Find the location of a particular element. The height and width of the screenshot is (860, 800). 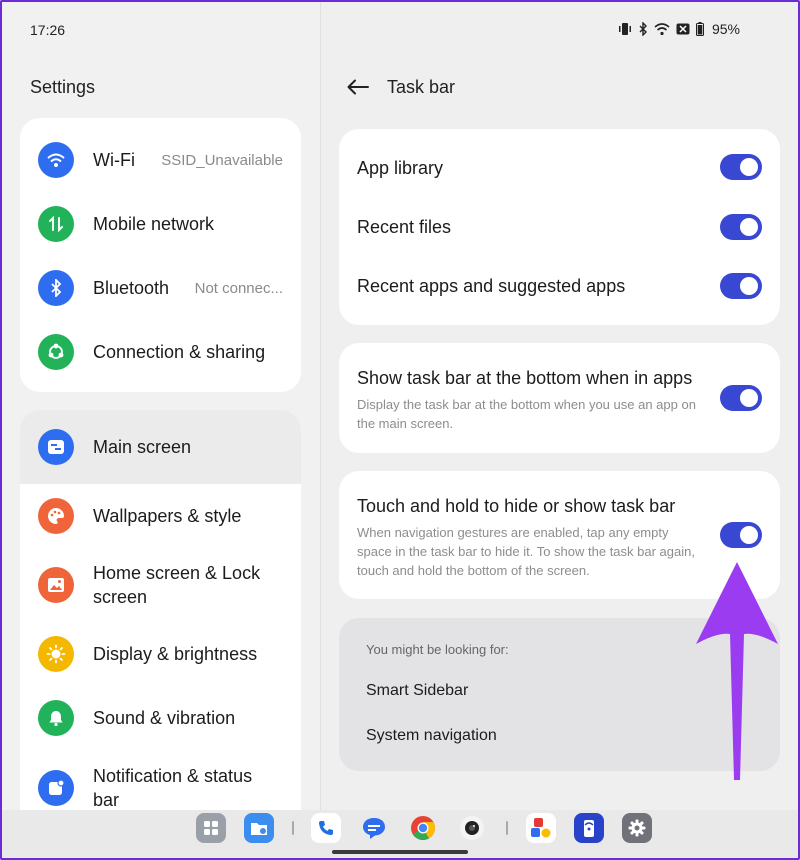

settings-item-label: Sound & vibration is located at coordinates (164, 718).